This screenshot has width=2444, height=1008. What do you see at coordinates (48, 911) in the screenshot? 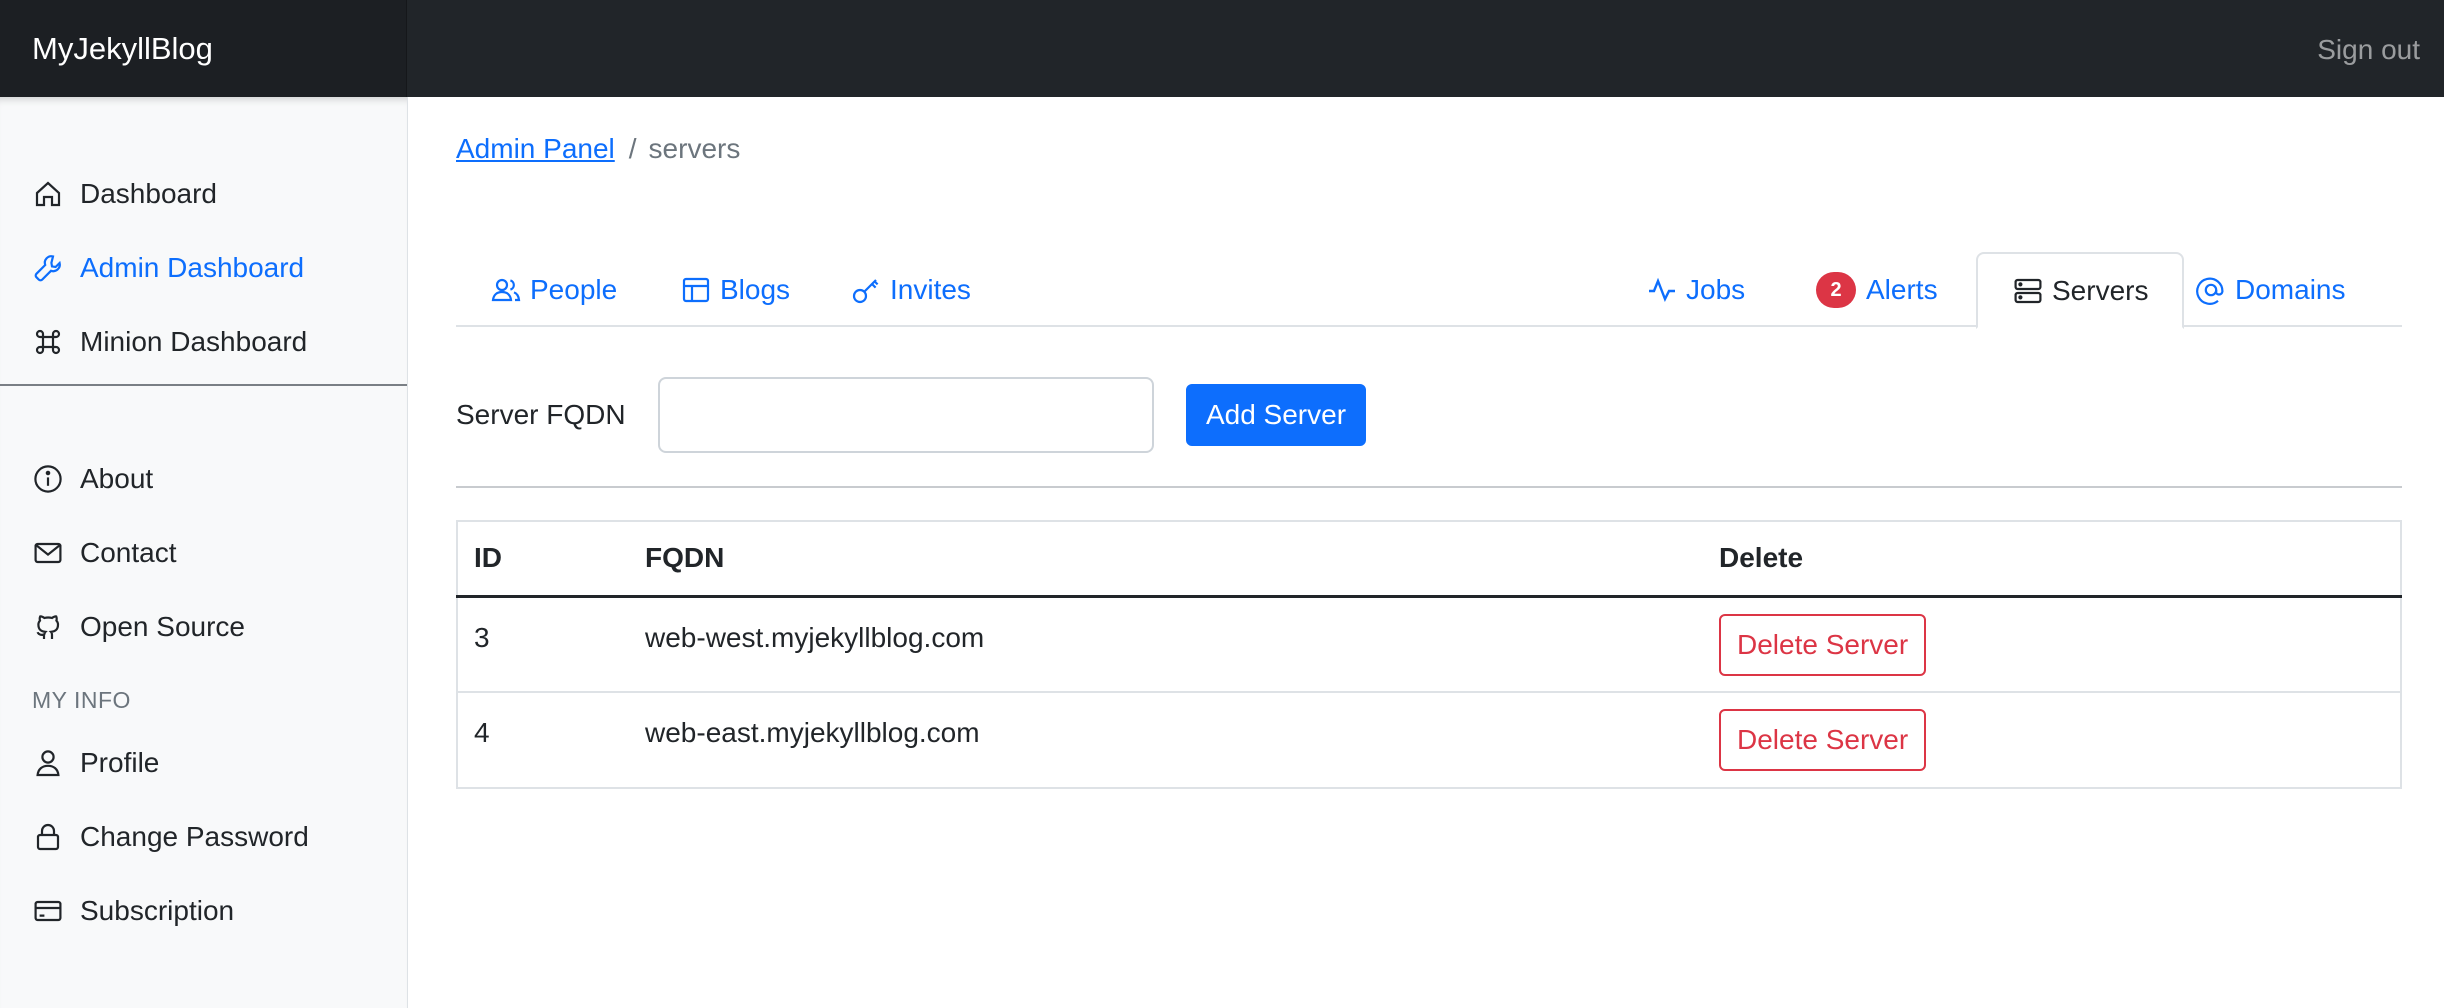
I see `credit-card-icon` at bounding box center [48, 911].